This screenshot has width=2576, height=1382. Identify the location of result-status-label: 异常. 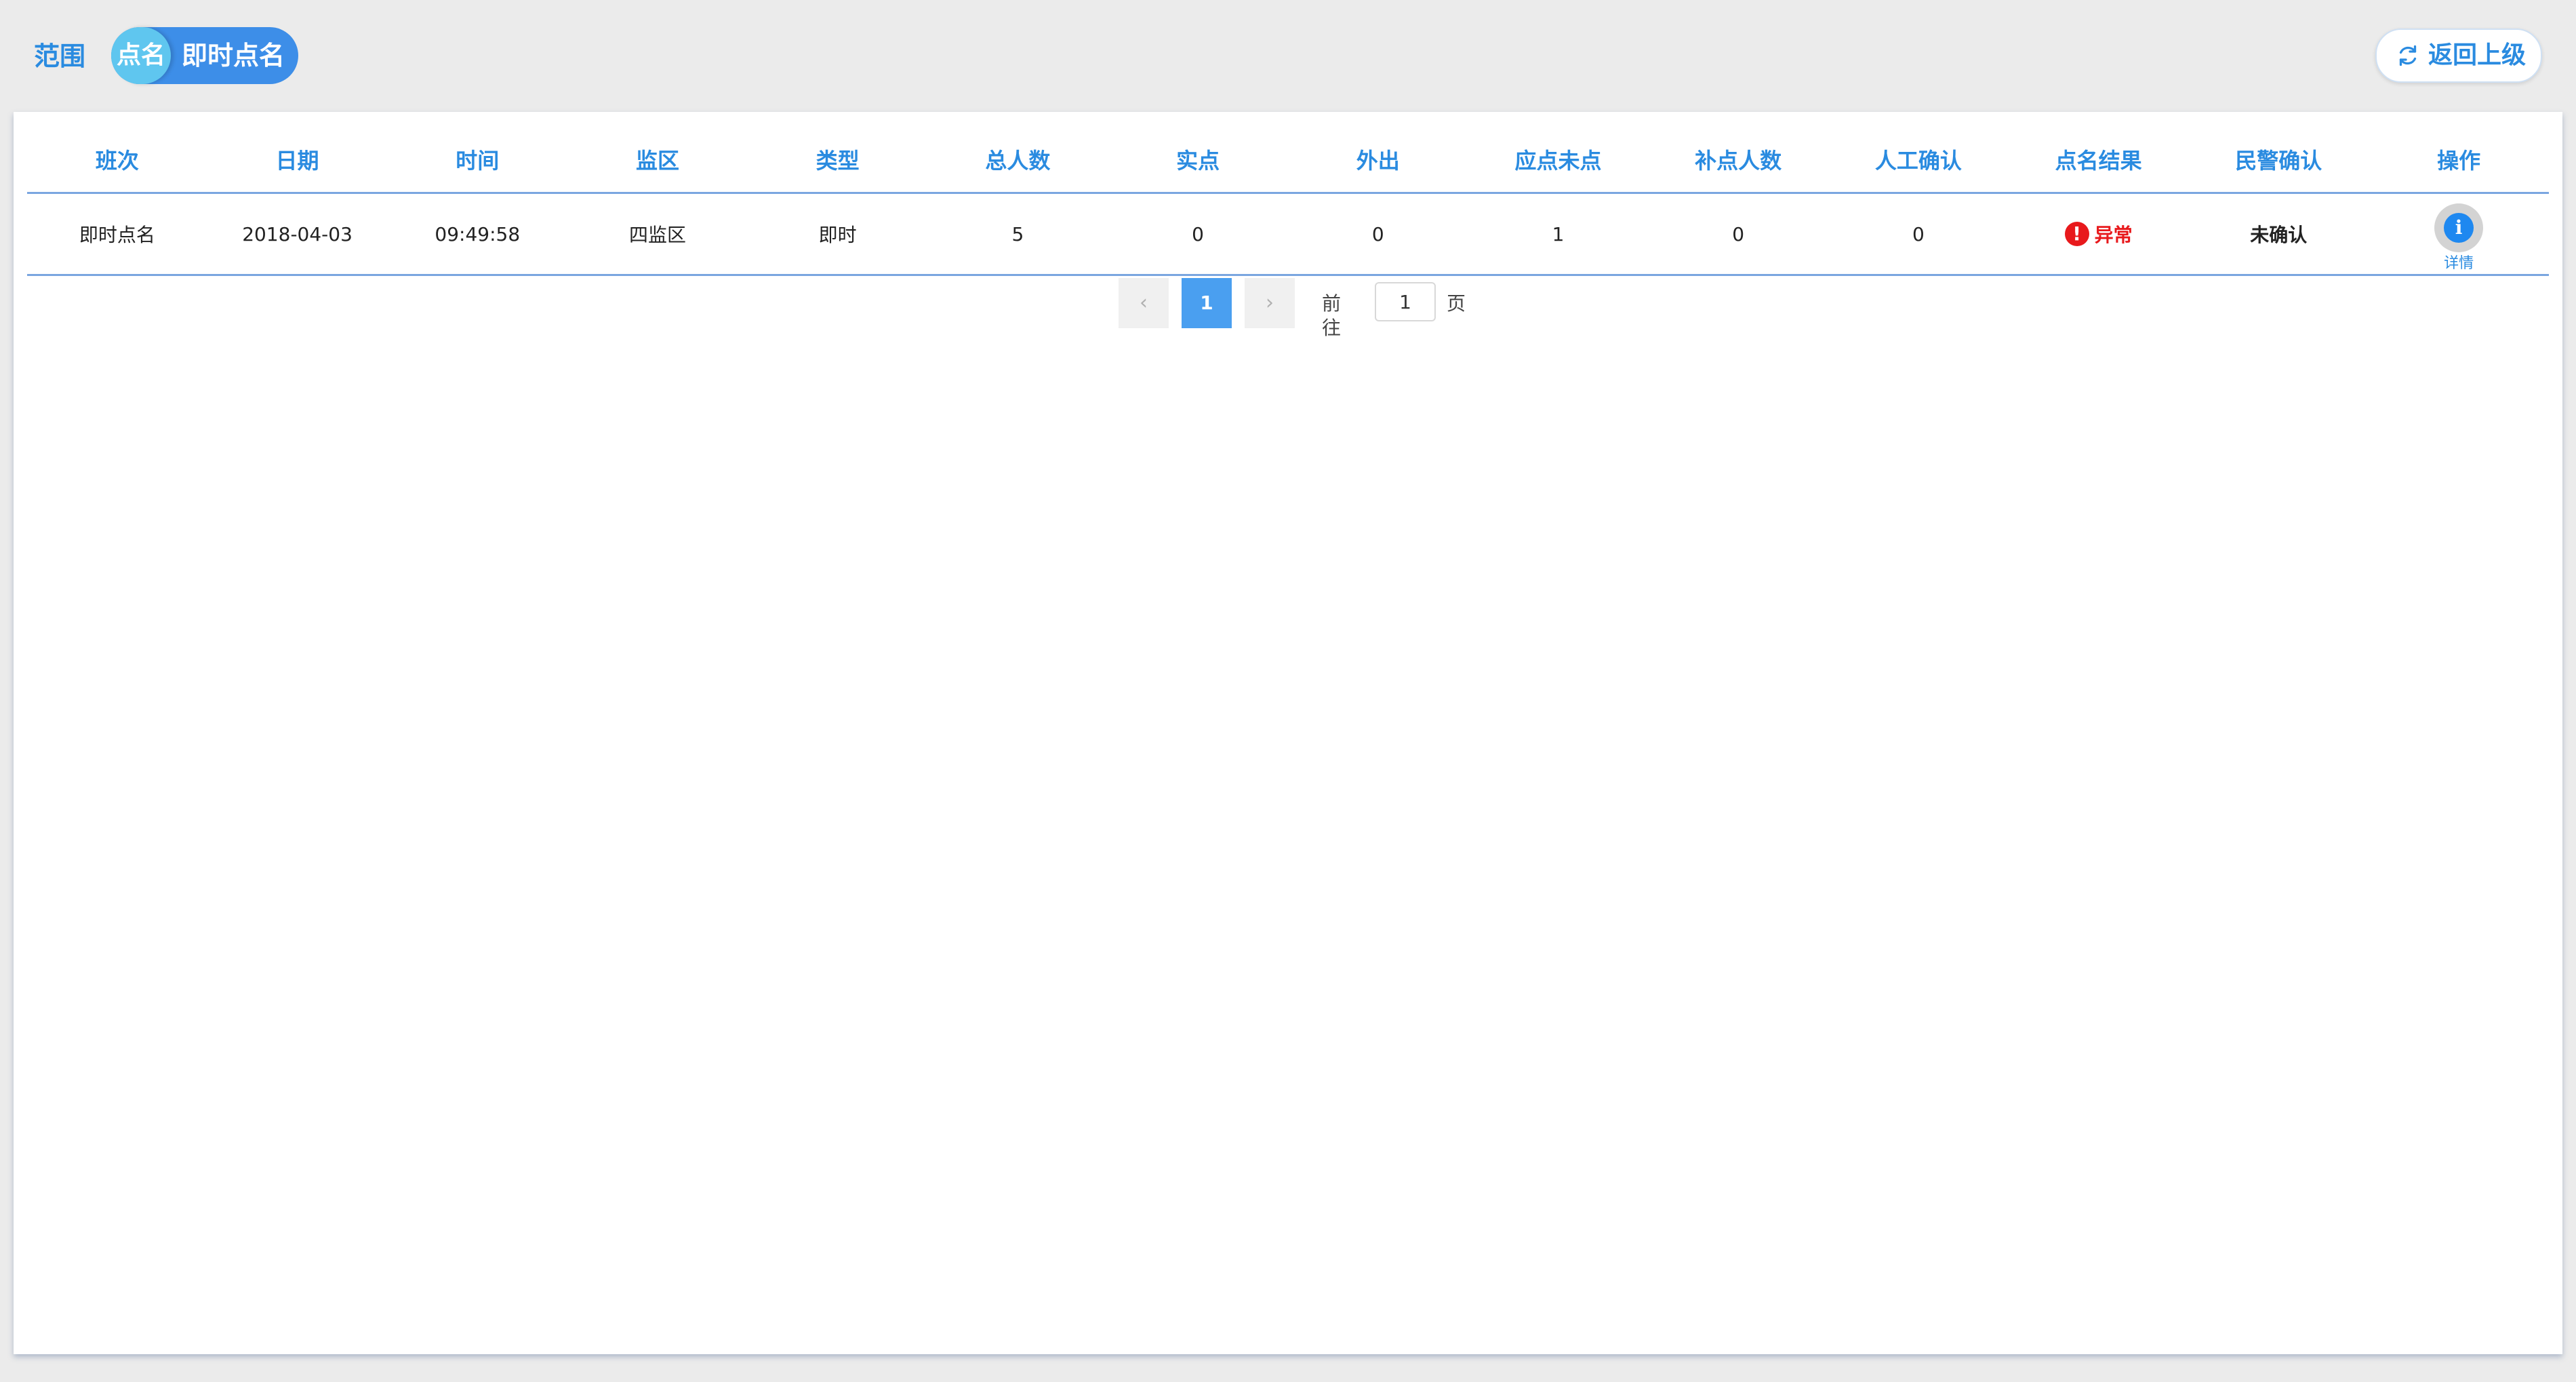
(2113, 235).